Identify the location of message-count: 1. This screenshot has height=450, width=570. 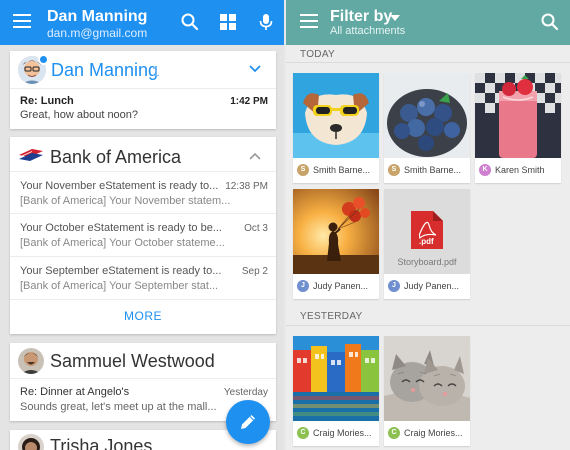
(156, 71).